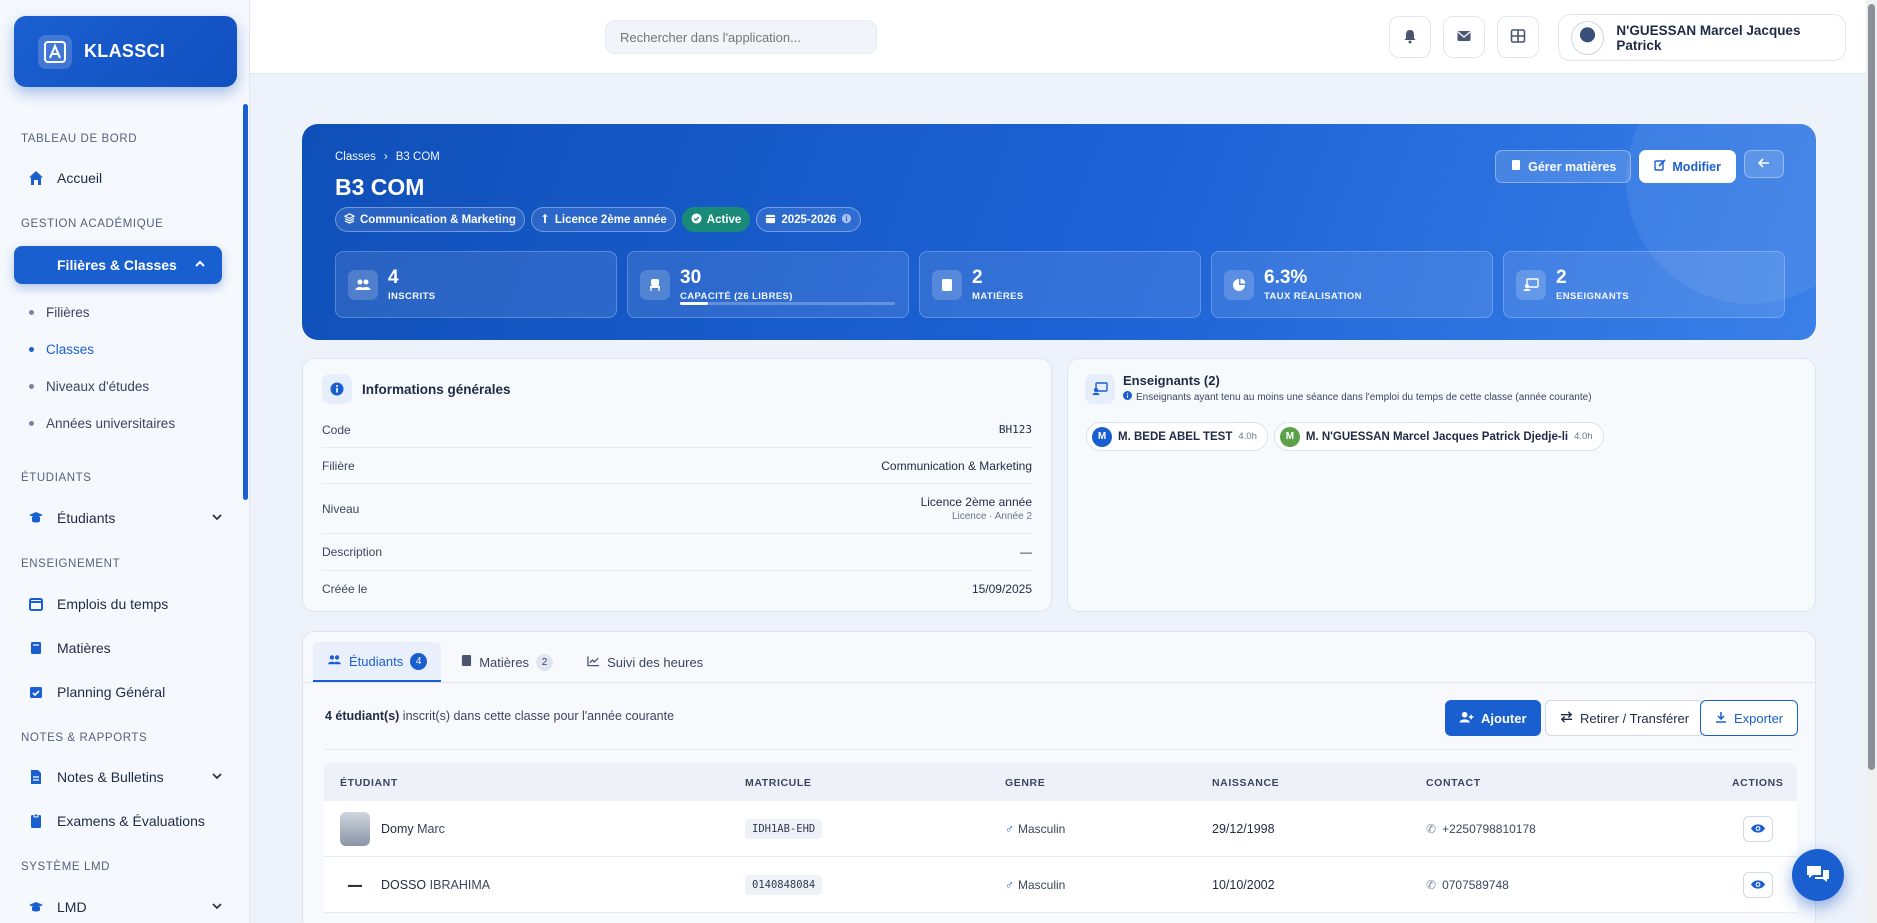  What do you see at coordinates (1764, 164) in the screenshot?
I see `back-button` at bounding box center [1764, 164].